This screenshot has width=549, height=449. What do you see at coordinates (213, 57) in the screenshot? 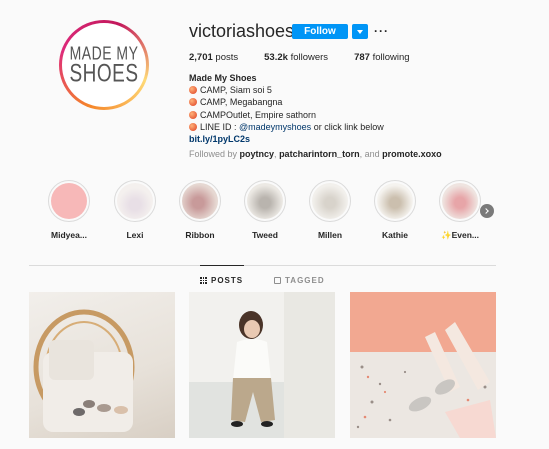
I see `posts-stat: 2,701 posts` at bounding box center [213, 57].